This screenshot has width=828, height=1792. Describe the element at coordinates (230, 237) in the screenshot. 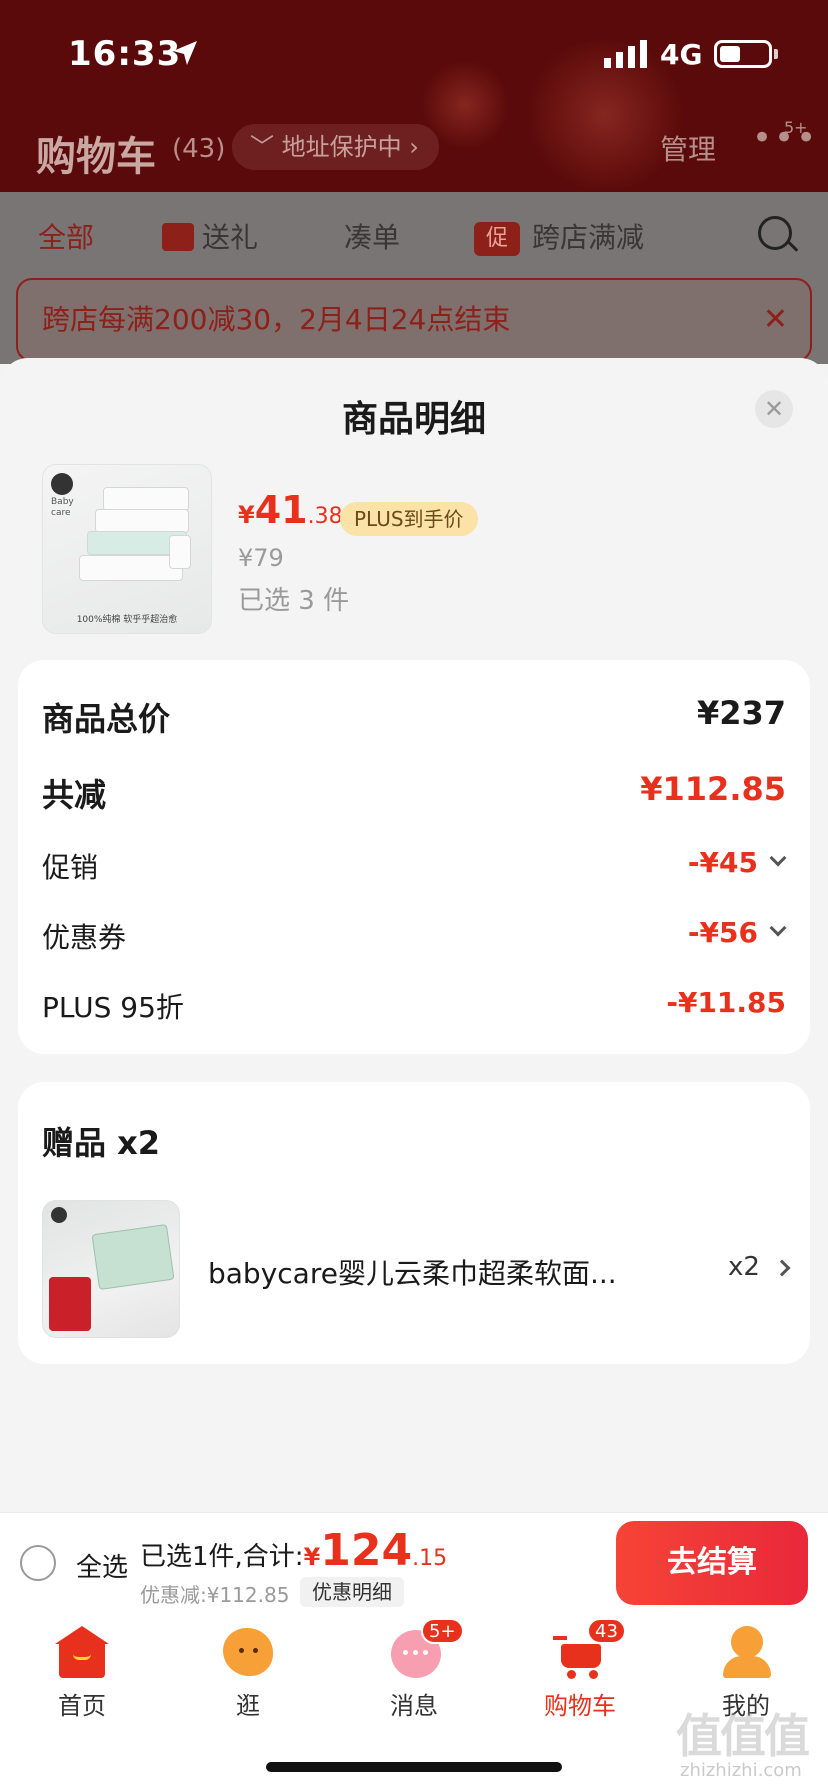

I see `tab-label: 送礼` at that location.